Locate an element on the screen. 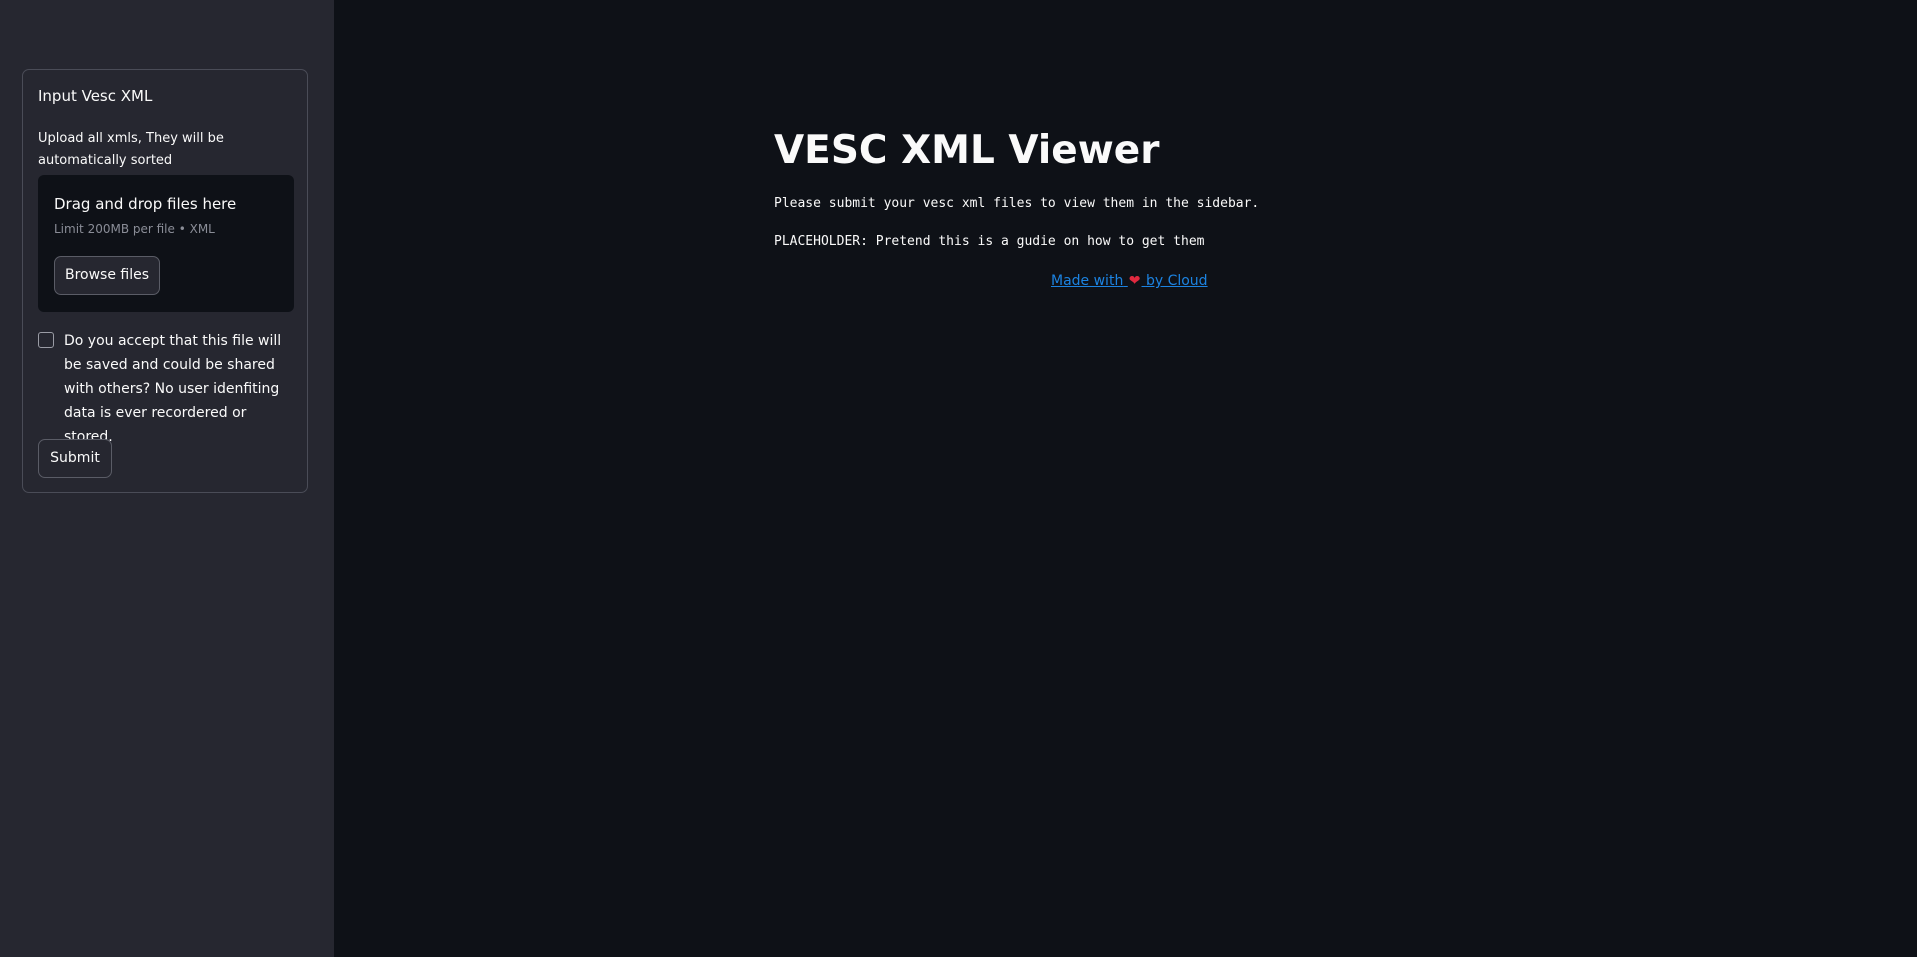 This screenshot has width=1917, height=957. dropzone-title: Drag and drop files here is located at coordinates (145, 204).